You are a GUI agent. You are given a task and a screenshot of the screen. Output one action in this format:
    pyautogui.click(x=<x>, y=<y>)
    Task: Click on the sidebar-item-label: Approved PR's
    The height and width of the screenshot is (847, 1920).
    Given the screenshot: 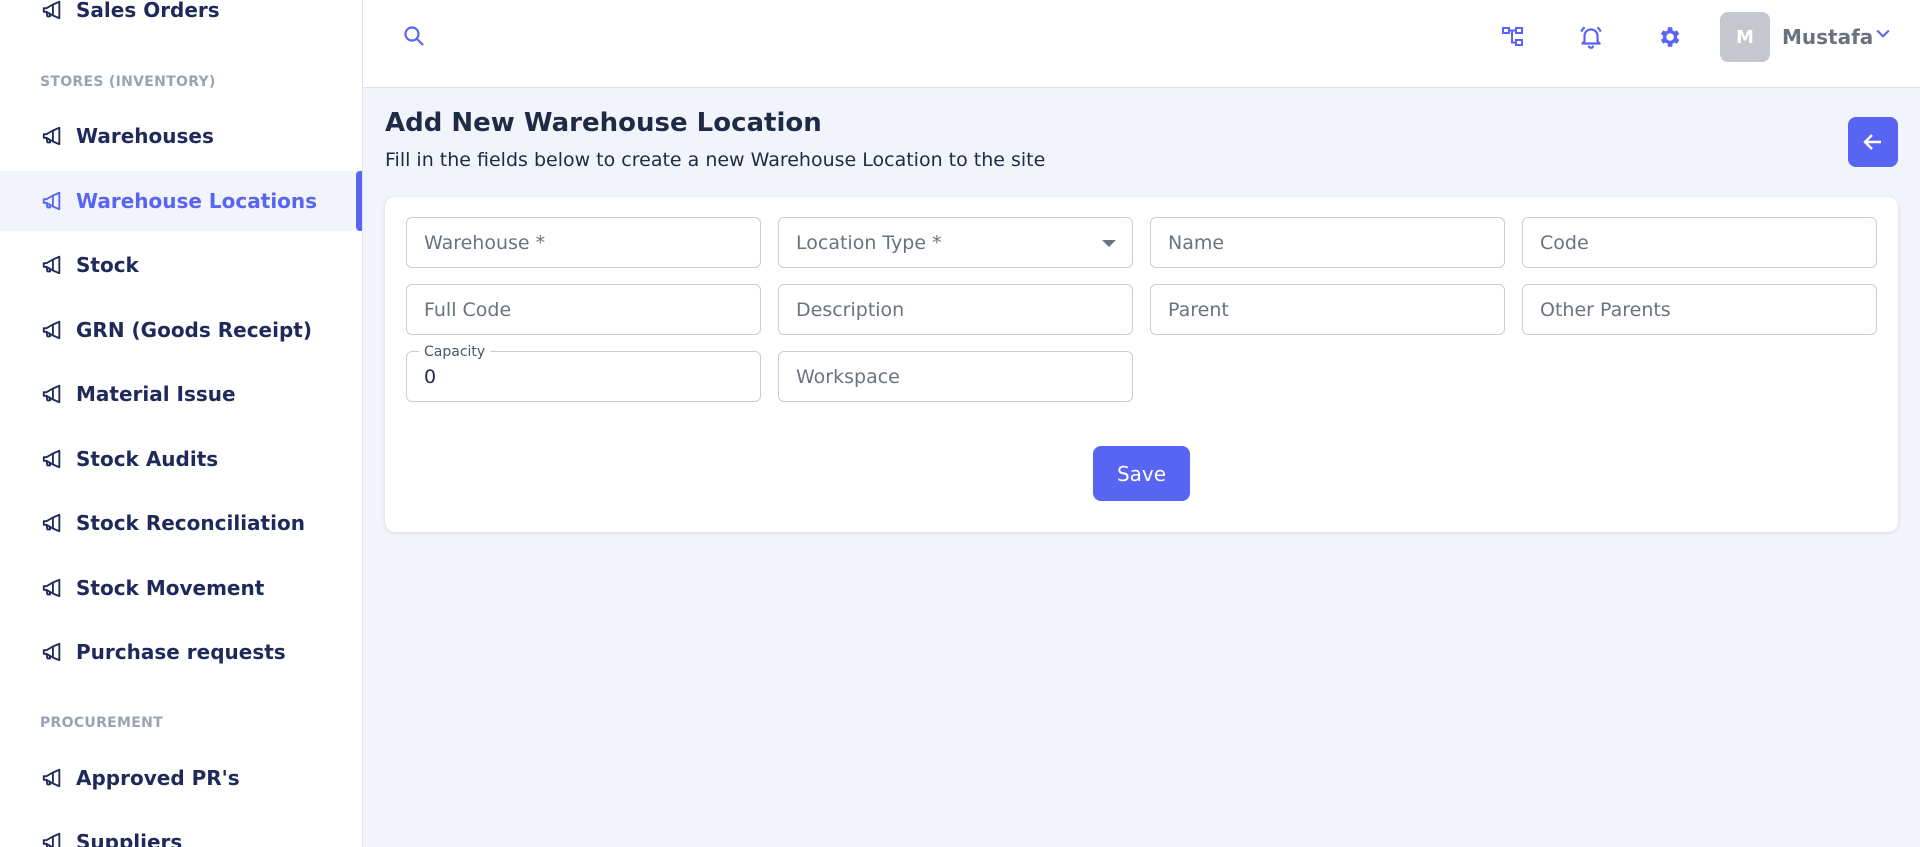 What is the action you would take?
    pyautogui.click(x=158, y=778)
    